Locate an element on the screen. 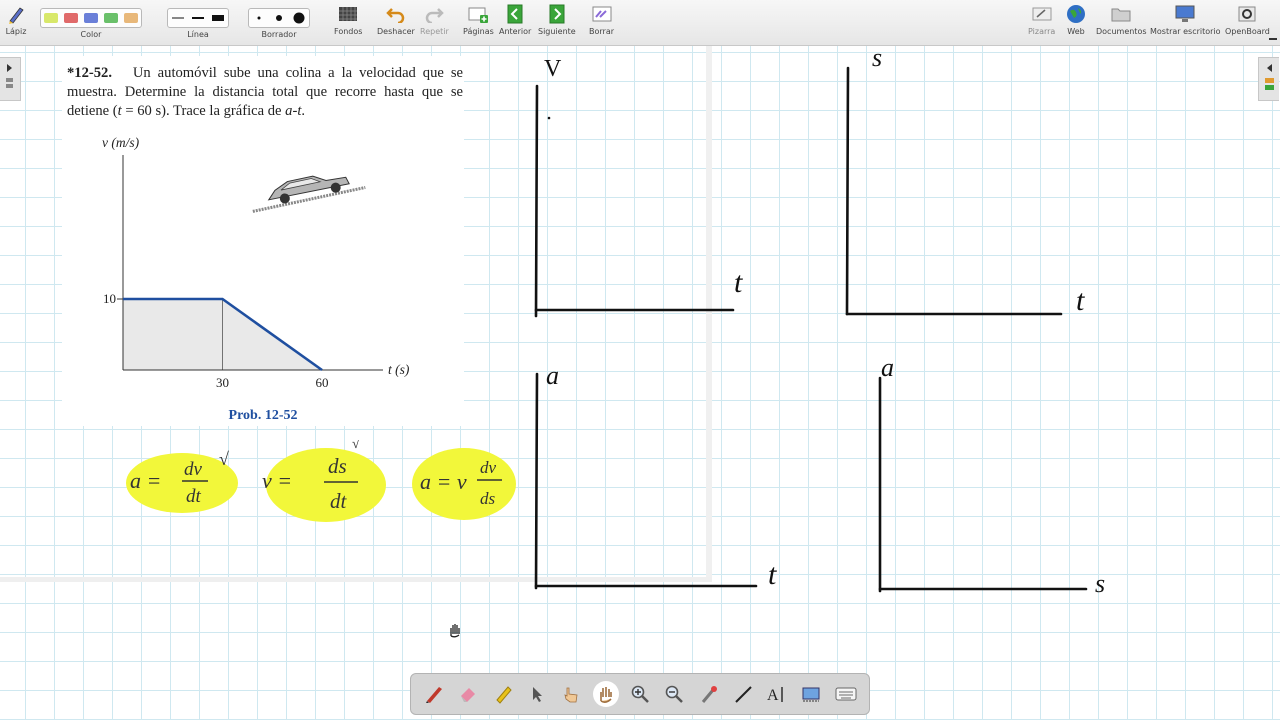  eraser-large is located at coordinates (299, 18).